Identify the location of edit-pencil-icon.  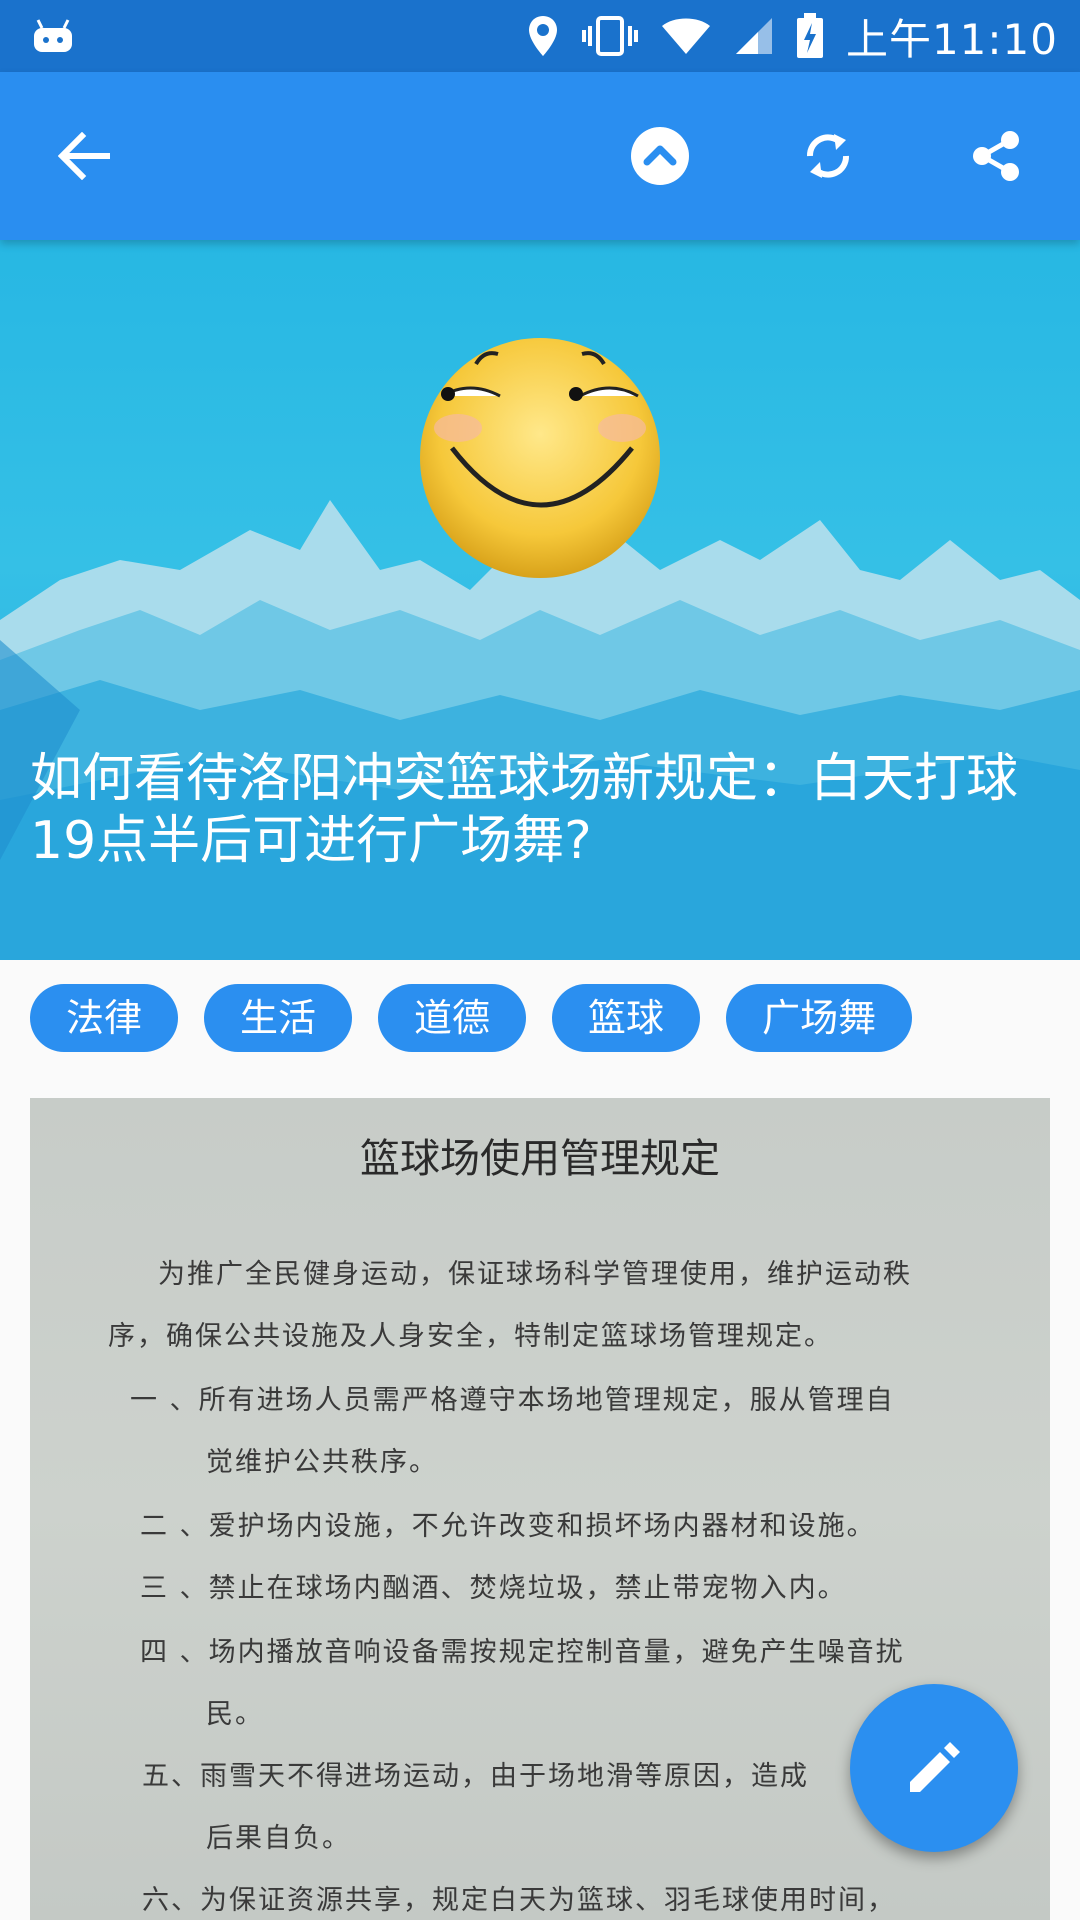
(935, 1767).